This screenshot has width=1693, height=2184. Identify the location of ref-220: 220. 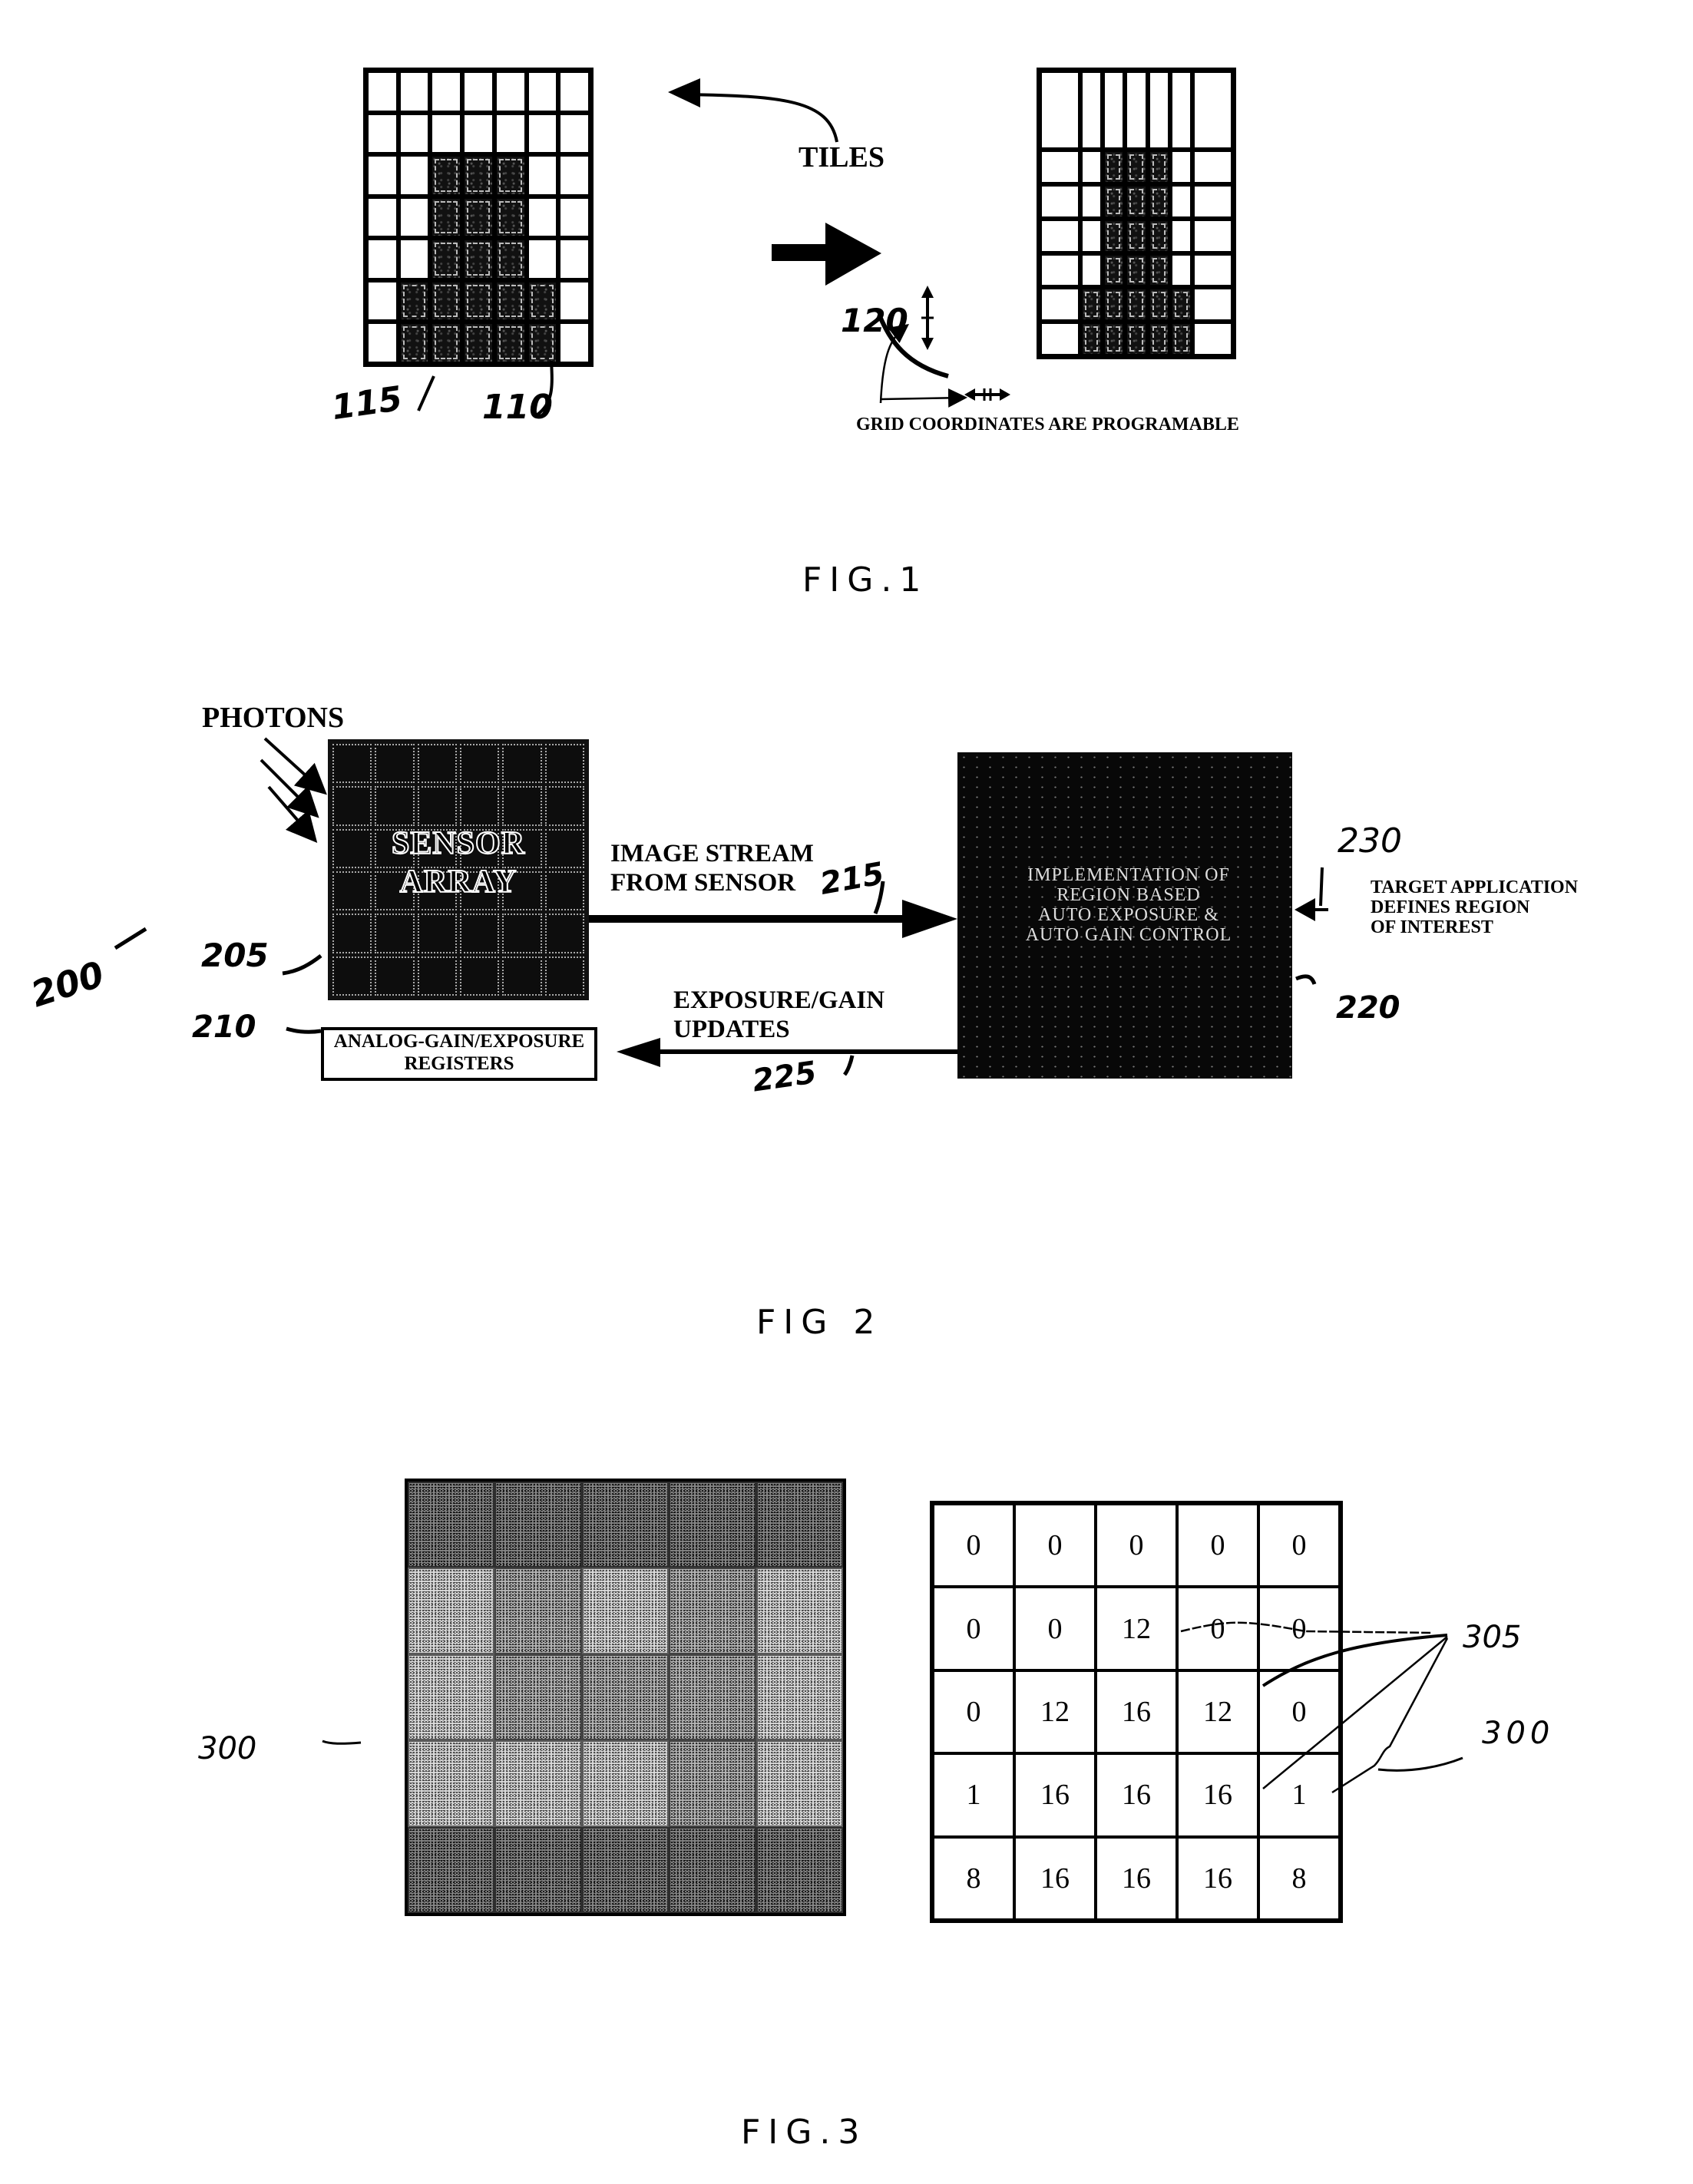
(1368, 1008).